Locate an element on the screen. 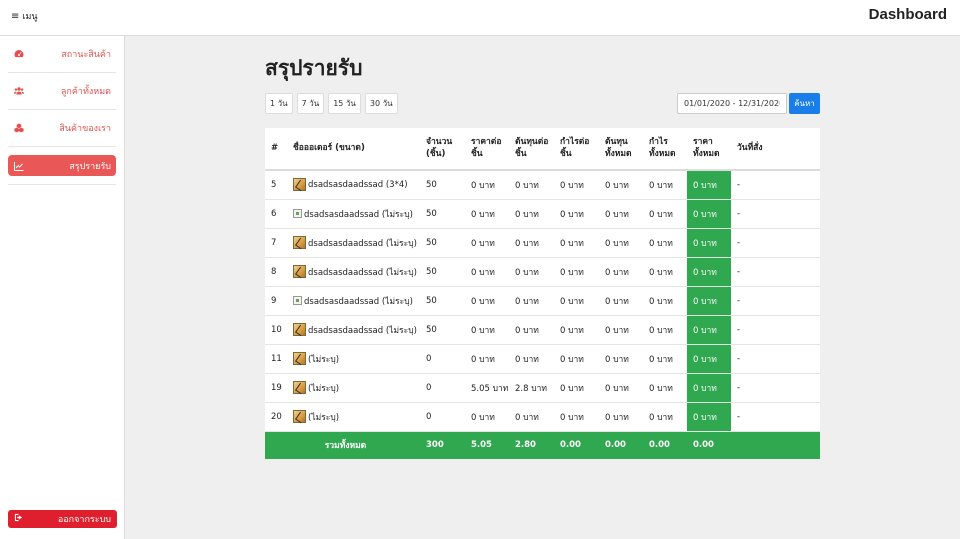 The height and width of the screenshot is (539, 960). header-index: # is located at coordinates (276, 149).